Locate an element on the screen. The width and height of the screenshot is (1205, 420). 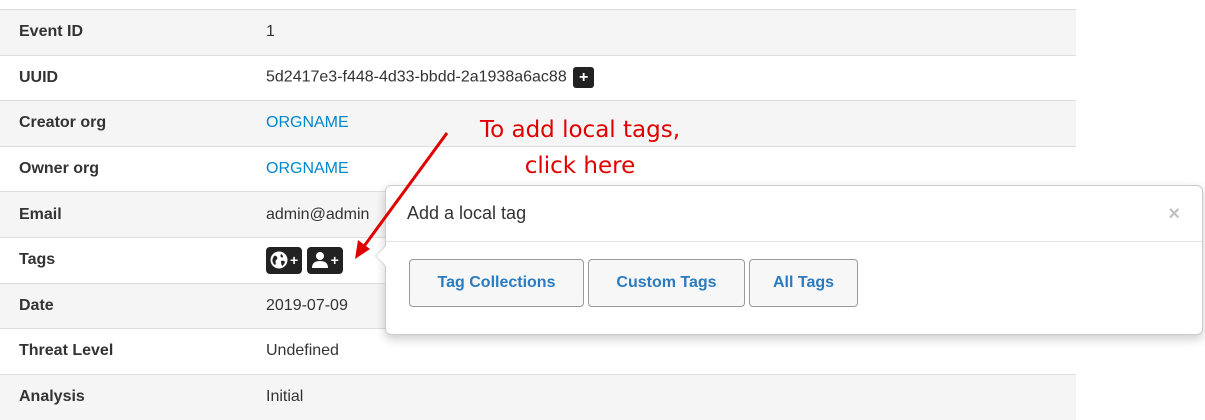
uuid-copy-button: + is located at coordinates (584, 78).